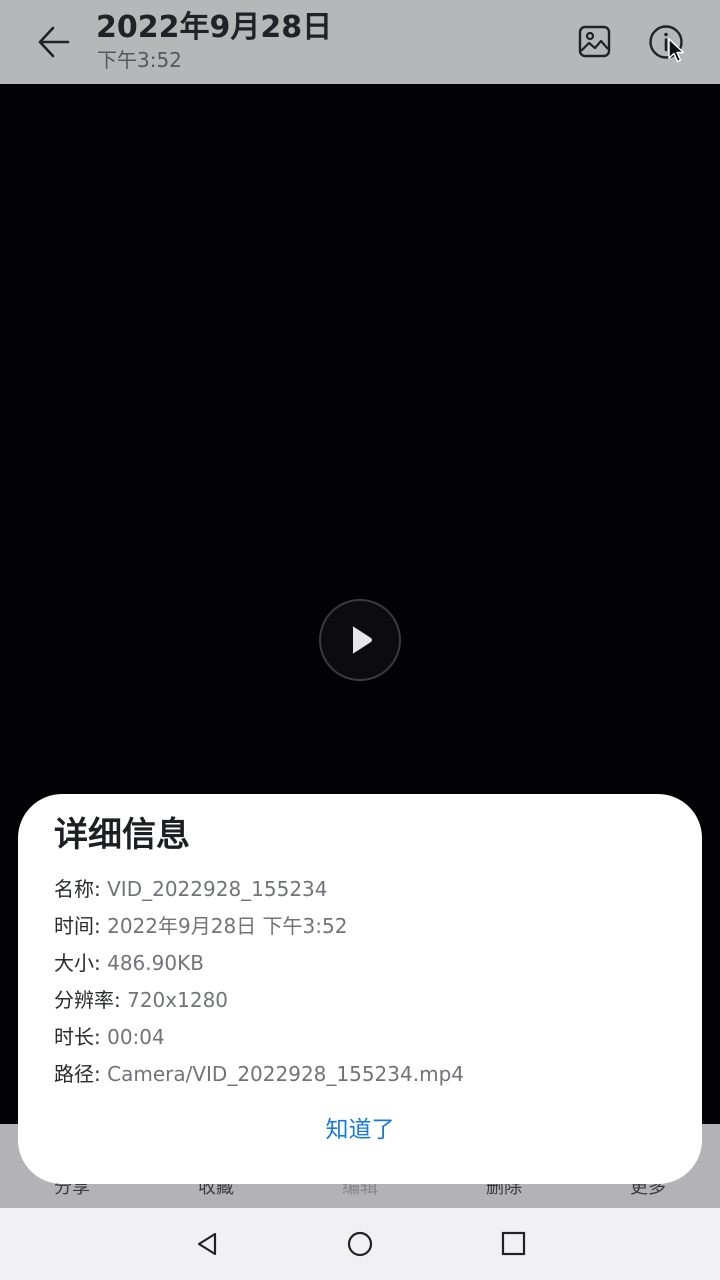 This screenshot has width=720, height=1280. I want to click on nav-recents-button, so click(514, 1244).